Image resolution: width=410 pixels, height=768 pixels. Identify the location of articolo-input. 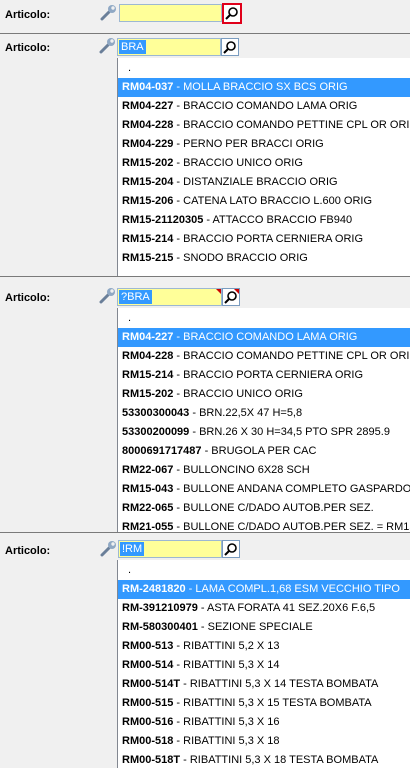
(170, 13).